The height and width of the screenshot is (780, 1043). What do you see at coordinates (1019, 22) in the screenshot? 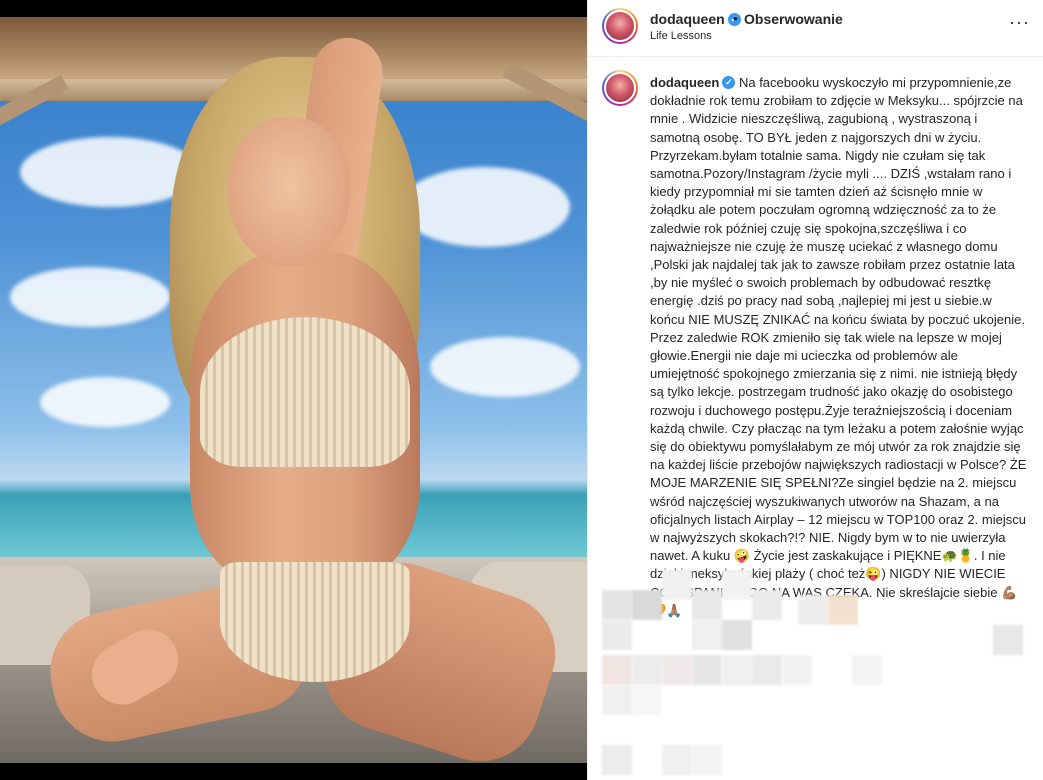
I see `more-options-icon: ···` at bounding box center [1019, 22].